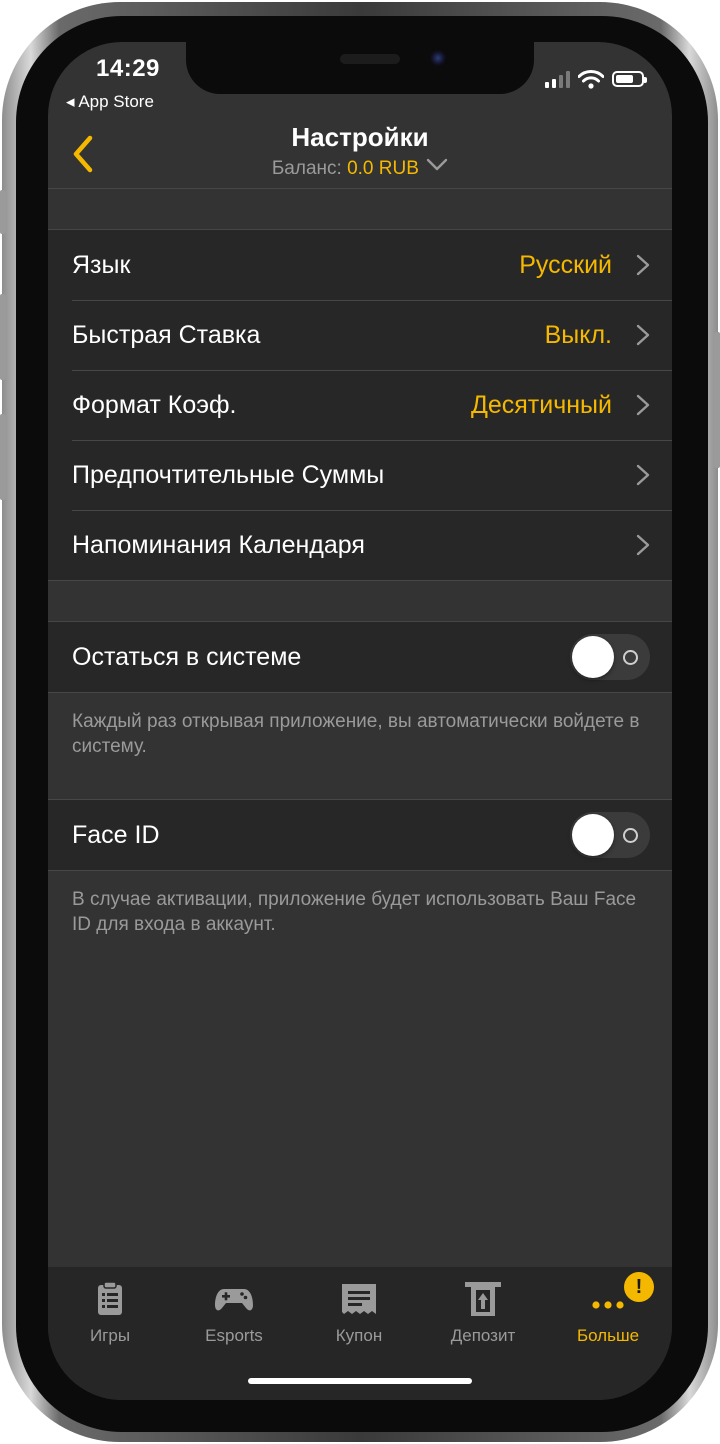  What do you see at coordinates (306, 168) in the screenshot?
I see `balance-label: Баланс:` at bounding box center [306, 168].